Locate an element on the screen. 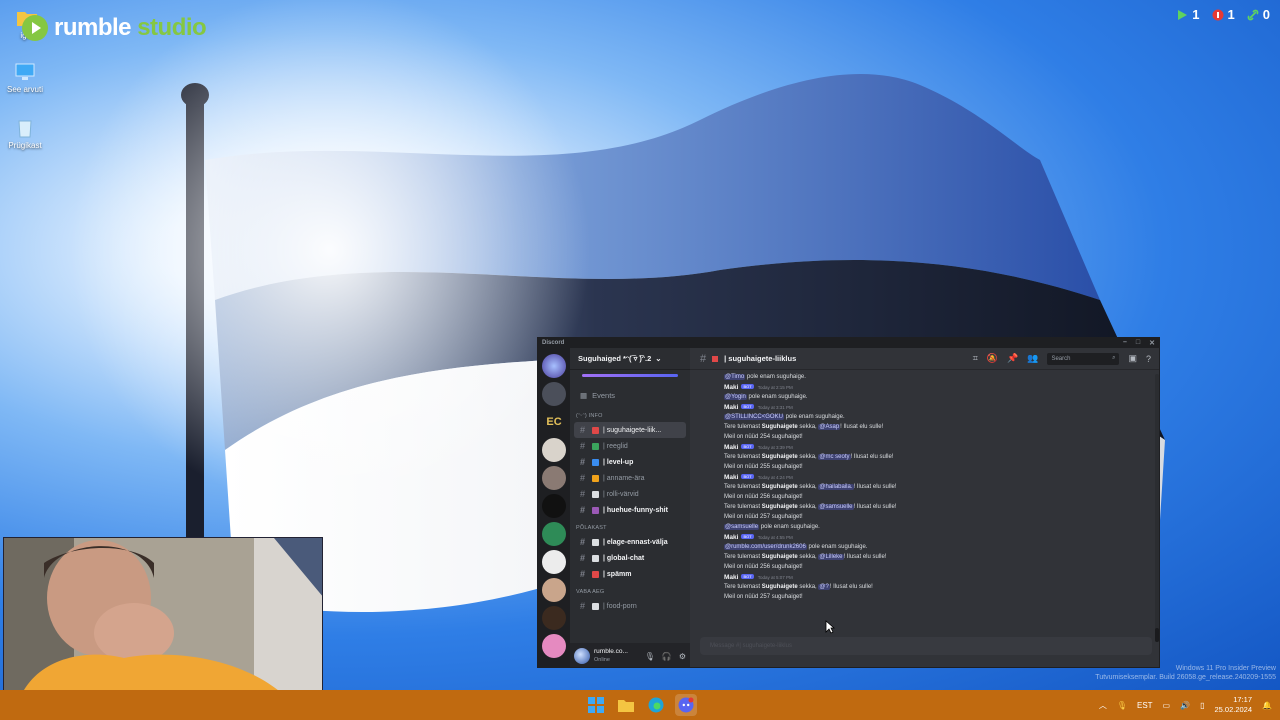 The width and height of the screenshot is (1280, 720). clock-date: 25.02.2024 is located at coordinates (1233, 709).